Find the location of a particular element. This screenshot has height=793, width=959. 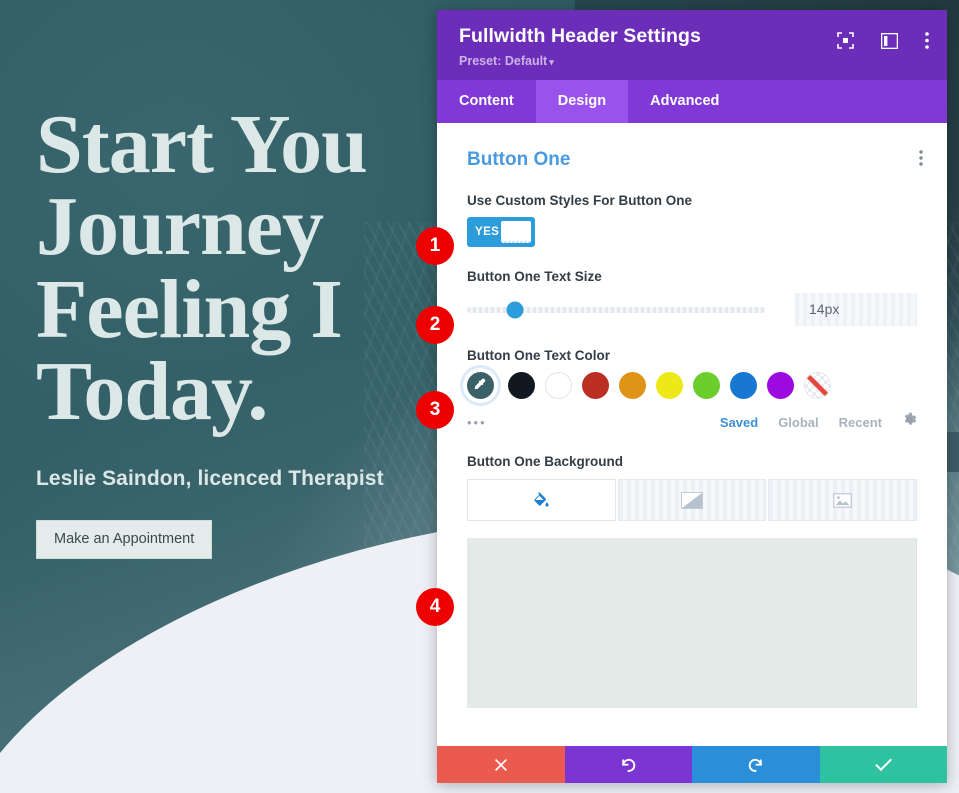

save-button is located at coordinates (883, 764).